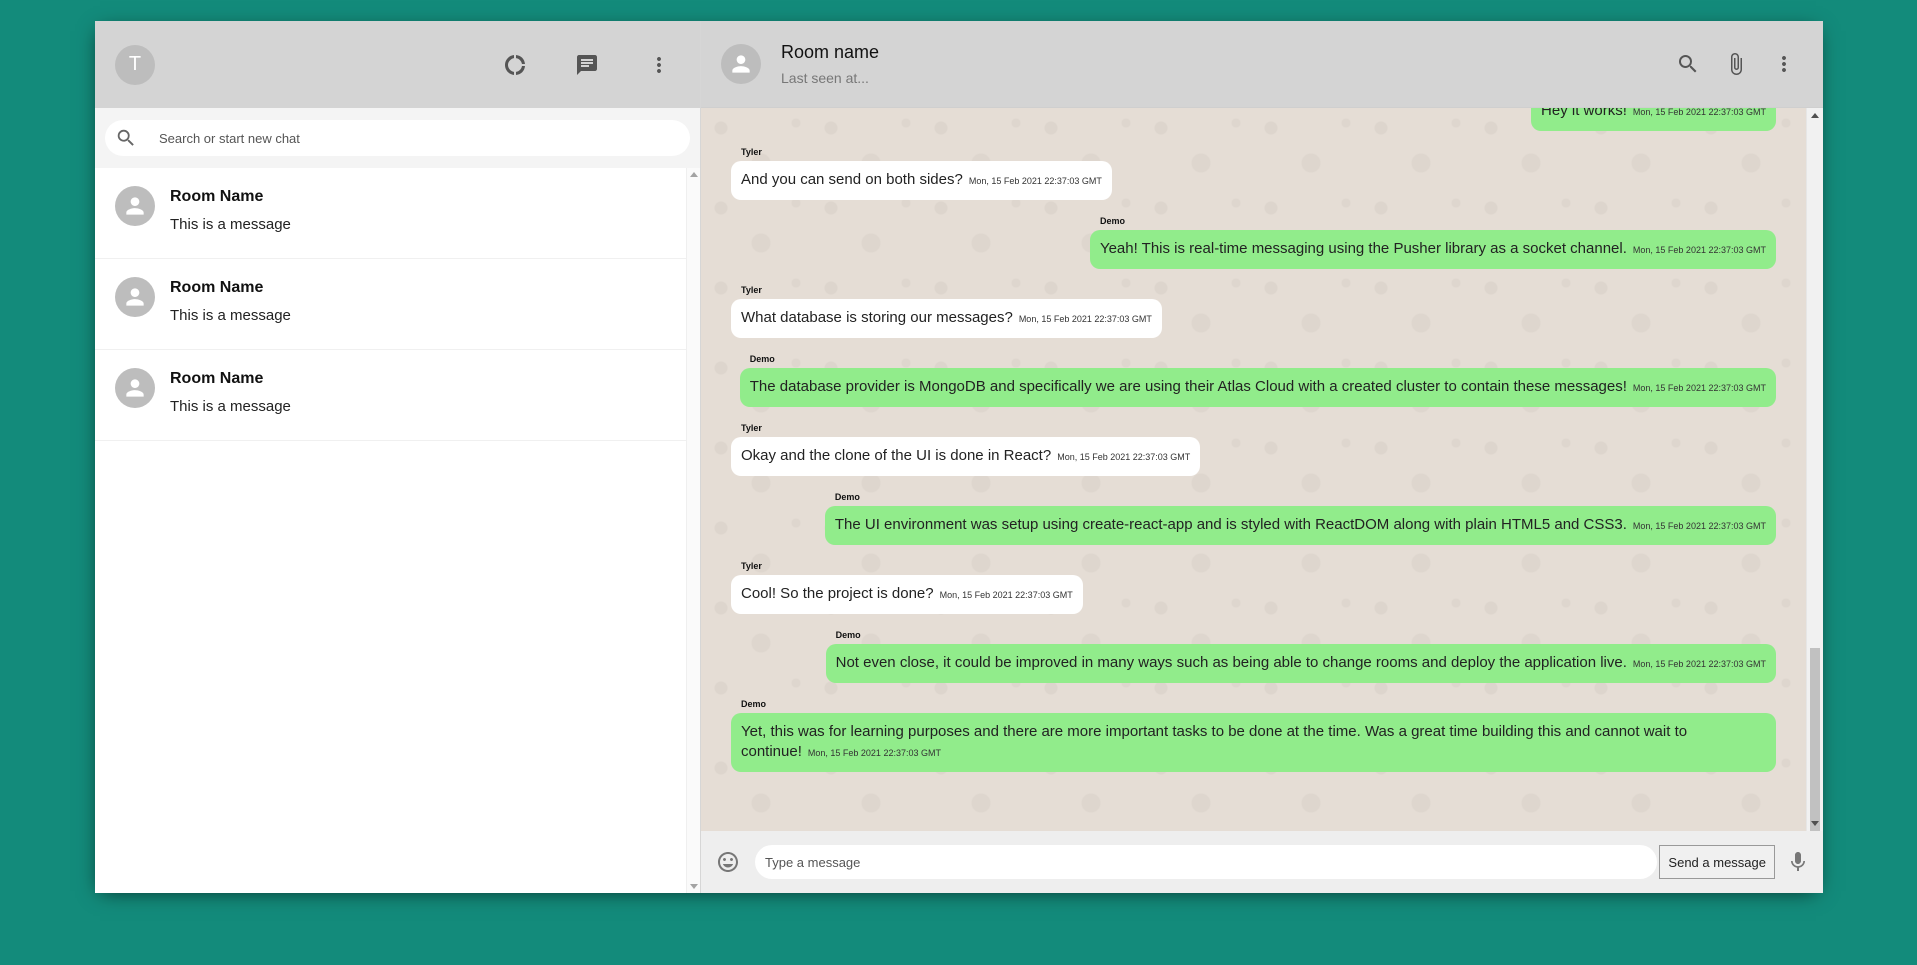  Describe the element at coordinates (852, 179) in the screenshot. I see `message-text: And you can send on both sides?` at that location.